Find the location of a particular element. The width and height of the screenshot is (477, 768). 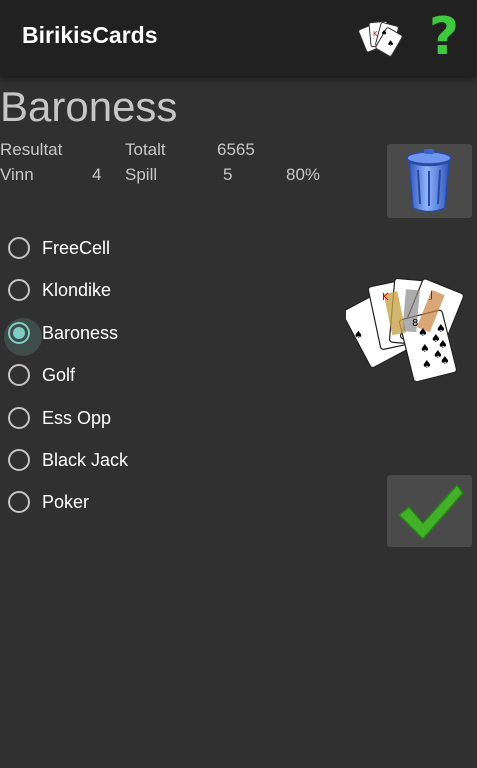

result-label: Resultat is located at coordinates (31, 149).